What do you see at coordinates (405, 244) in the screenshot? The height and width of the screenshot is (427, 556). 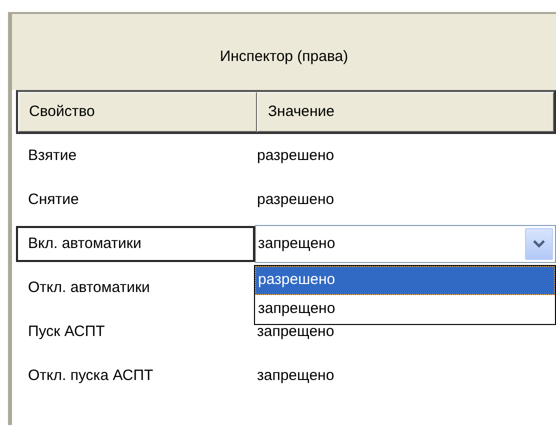 I see `value-dropdown: запрещено` at bounding box center [405, 244].